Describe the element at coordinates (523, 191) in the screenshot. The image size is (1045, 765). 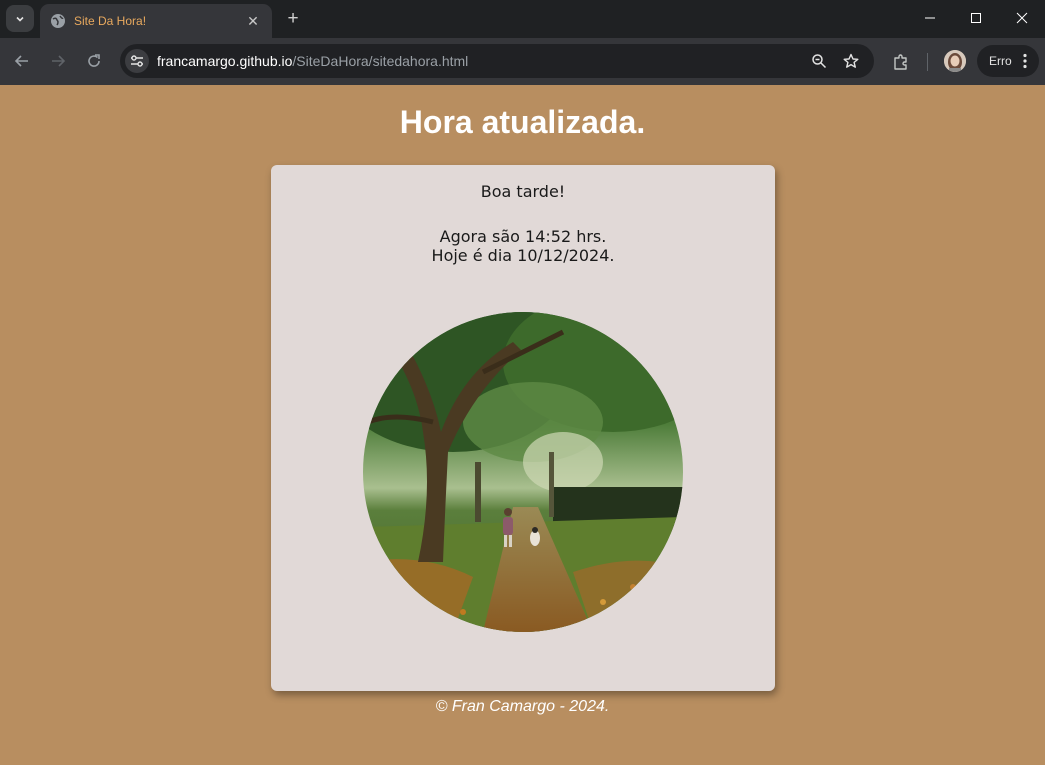
I see `greeting-text: Boa tarde!` at that location.